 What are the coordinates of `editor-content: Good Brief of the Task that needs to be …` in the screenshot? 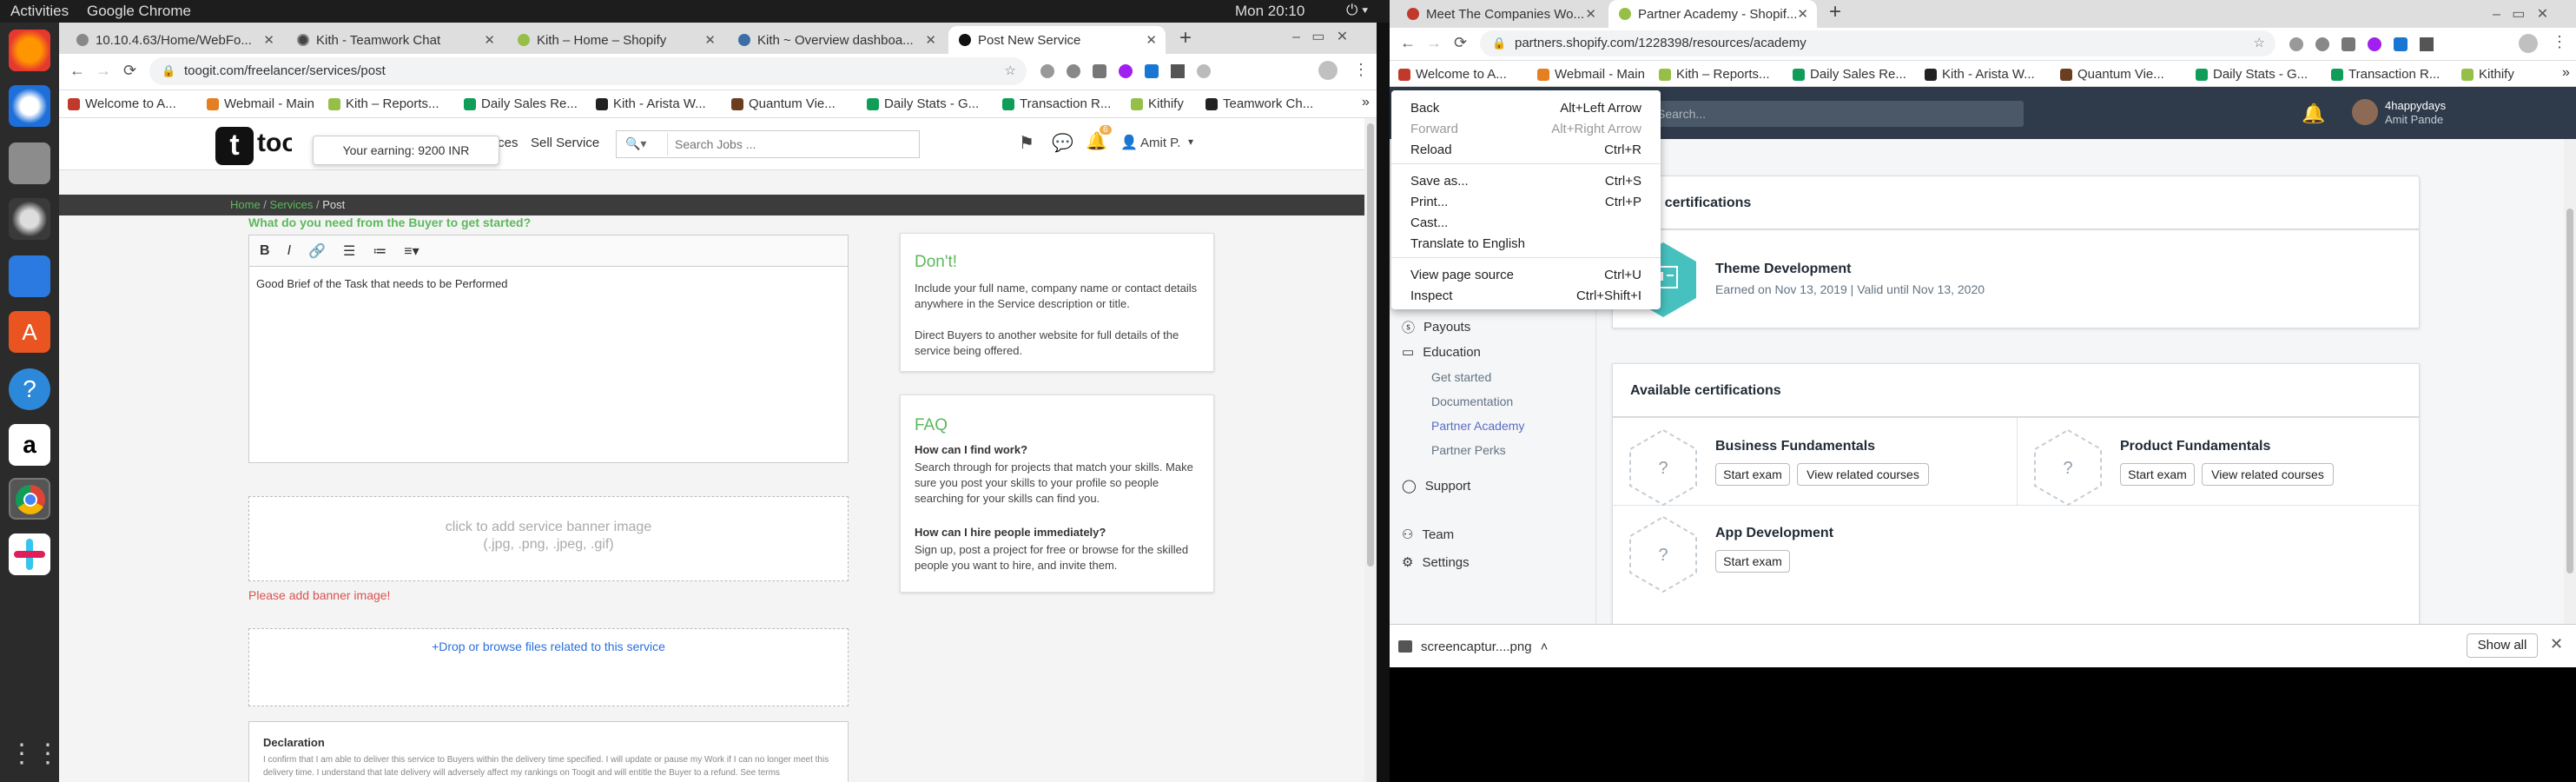 It's located at (382, 283).